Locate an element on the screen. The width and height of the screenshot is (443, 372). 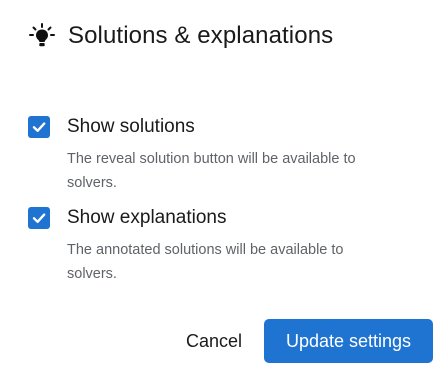
show-solutions-label: Show solutions is located at coordinates (131, 127).